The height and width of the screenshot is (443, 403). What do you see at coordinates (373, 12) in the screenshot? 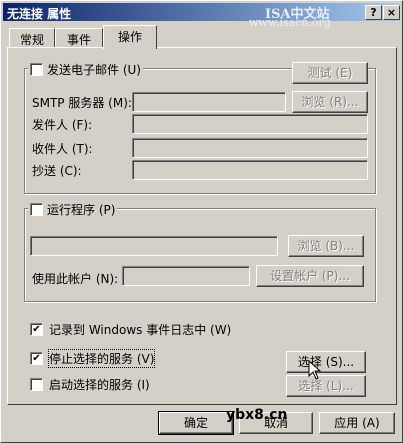
I see `help-button: ?` at bounding box center [373, 12].